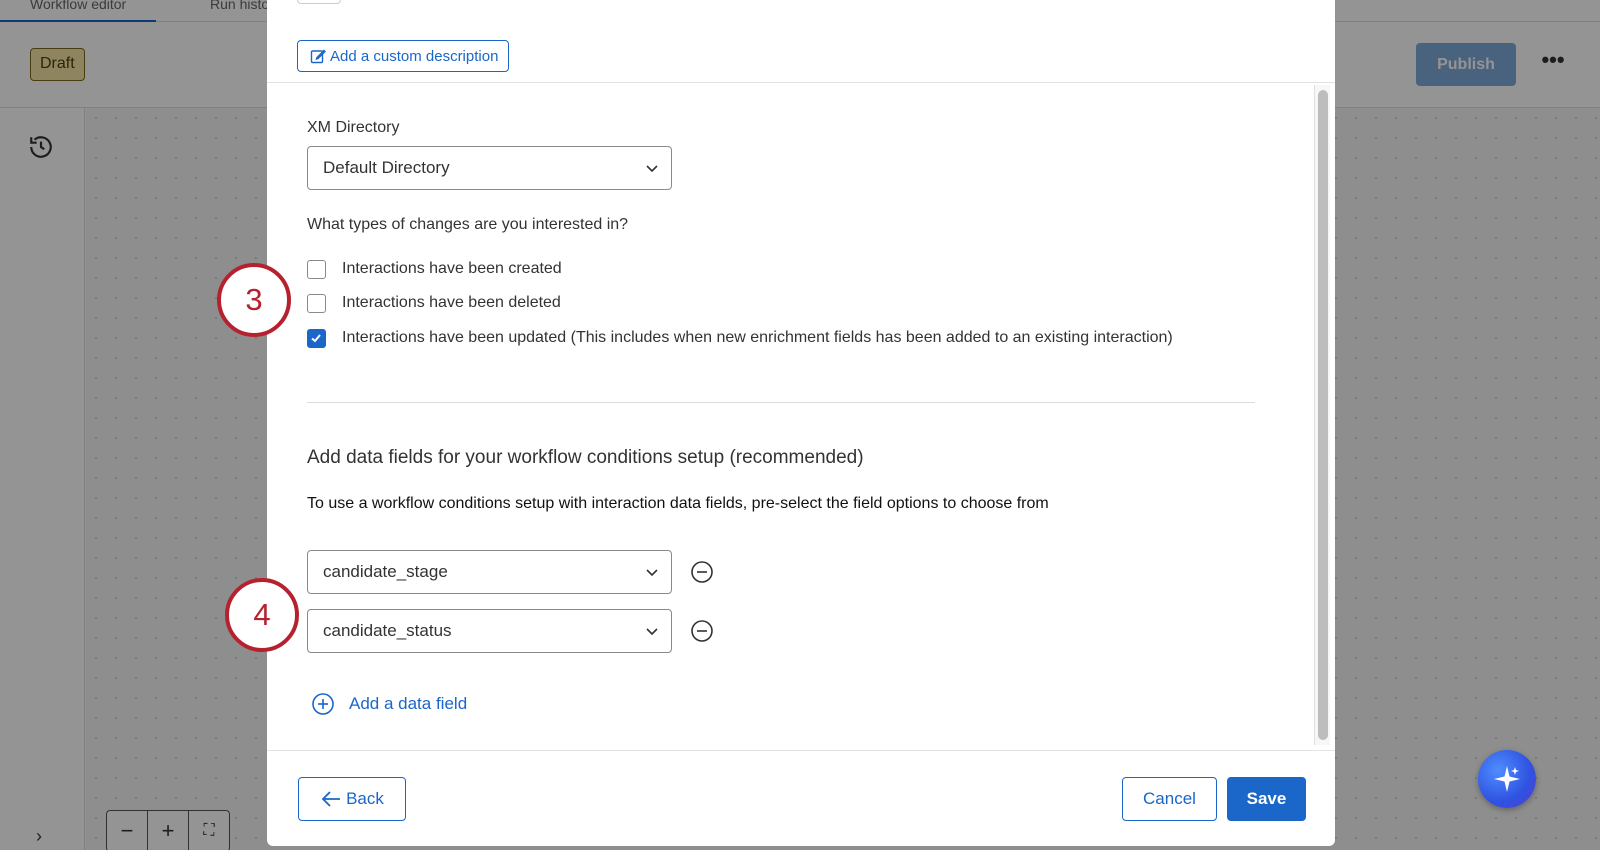 The width and height of the screenshot is (1600, 850). Describe the element at coordinates (489, 572) in the screenshot. I see `data-field-select-1: candidate_stage` at that location.